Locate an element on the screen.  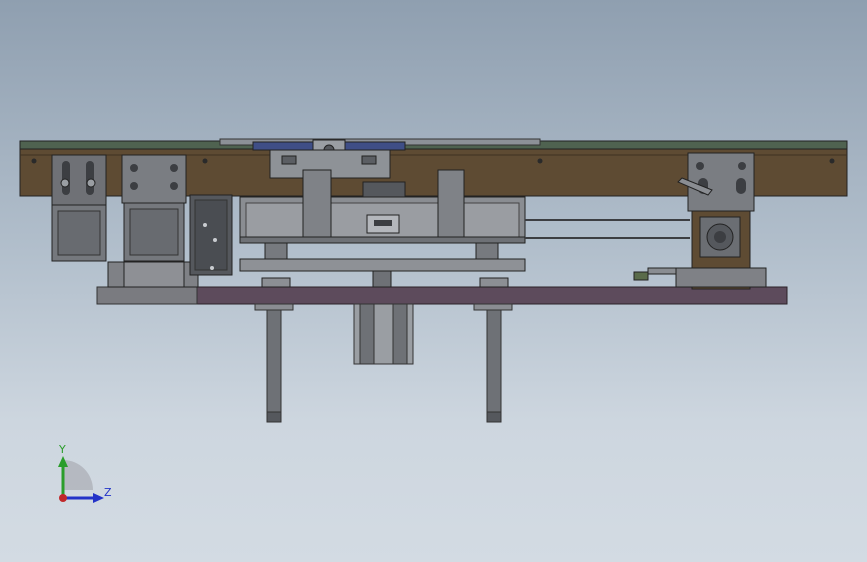
left-base-block is located at coordinates (147, 295).